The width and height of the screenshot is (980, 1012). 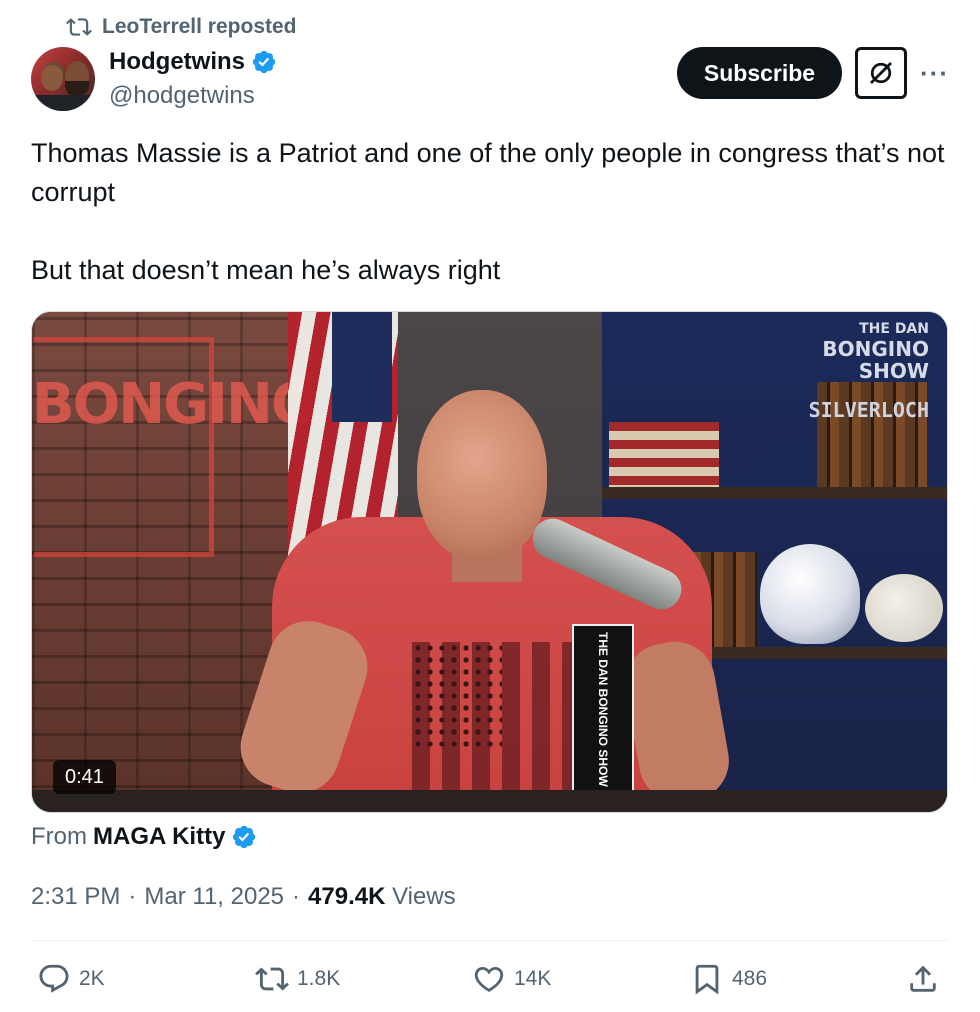 I want to click on divider, so click(x=489, y=940).